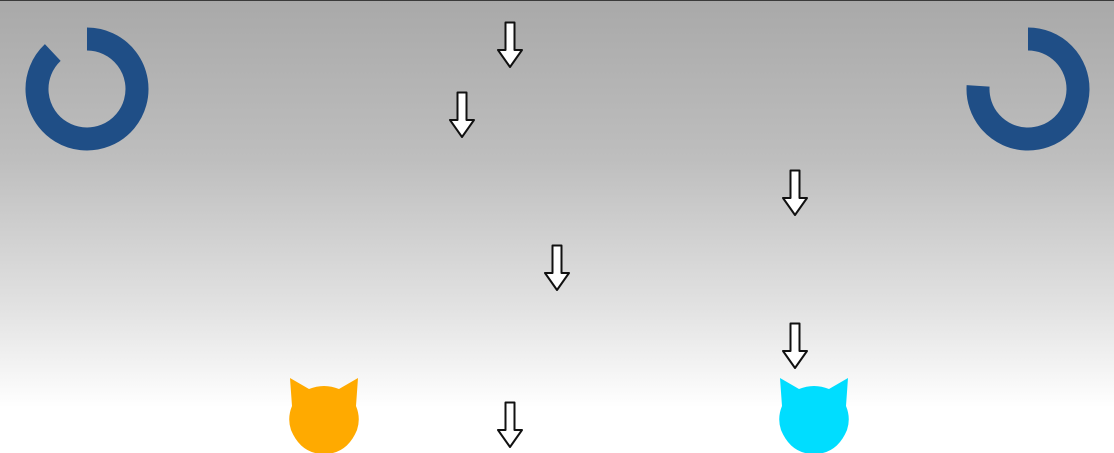  I want to click on timer-ring-right, so click(1028, 89).